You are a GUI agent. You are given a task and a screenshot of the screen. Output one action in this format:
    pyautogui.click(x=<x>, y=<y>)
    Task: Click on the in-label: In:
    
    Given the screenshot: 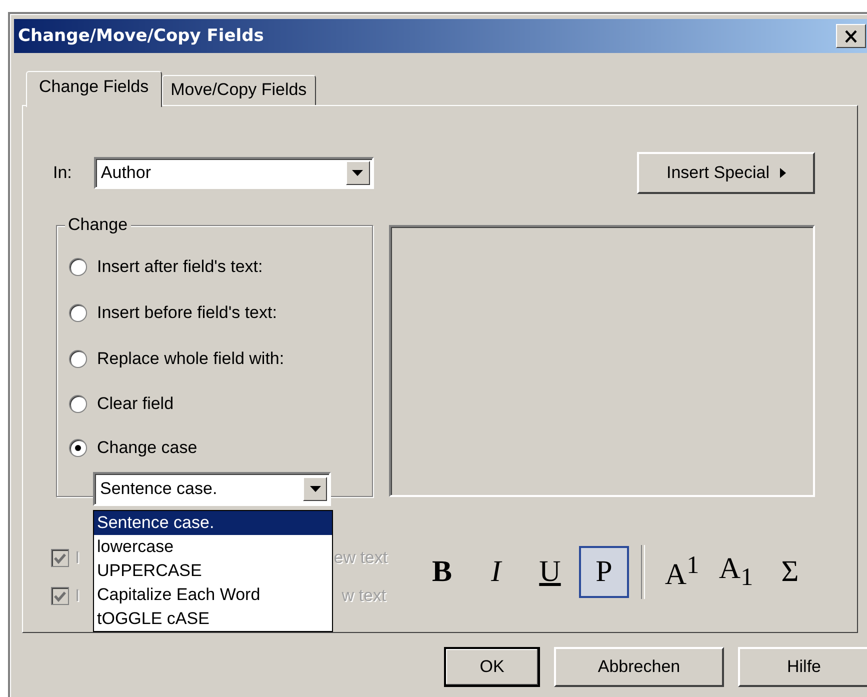 What is the action you would take?
    pyautogui.click(x=62, y=173)
    